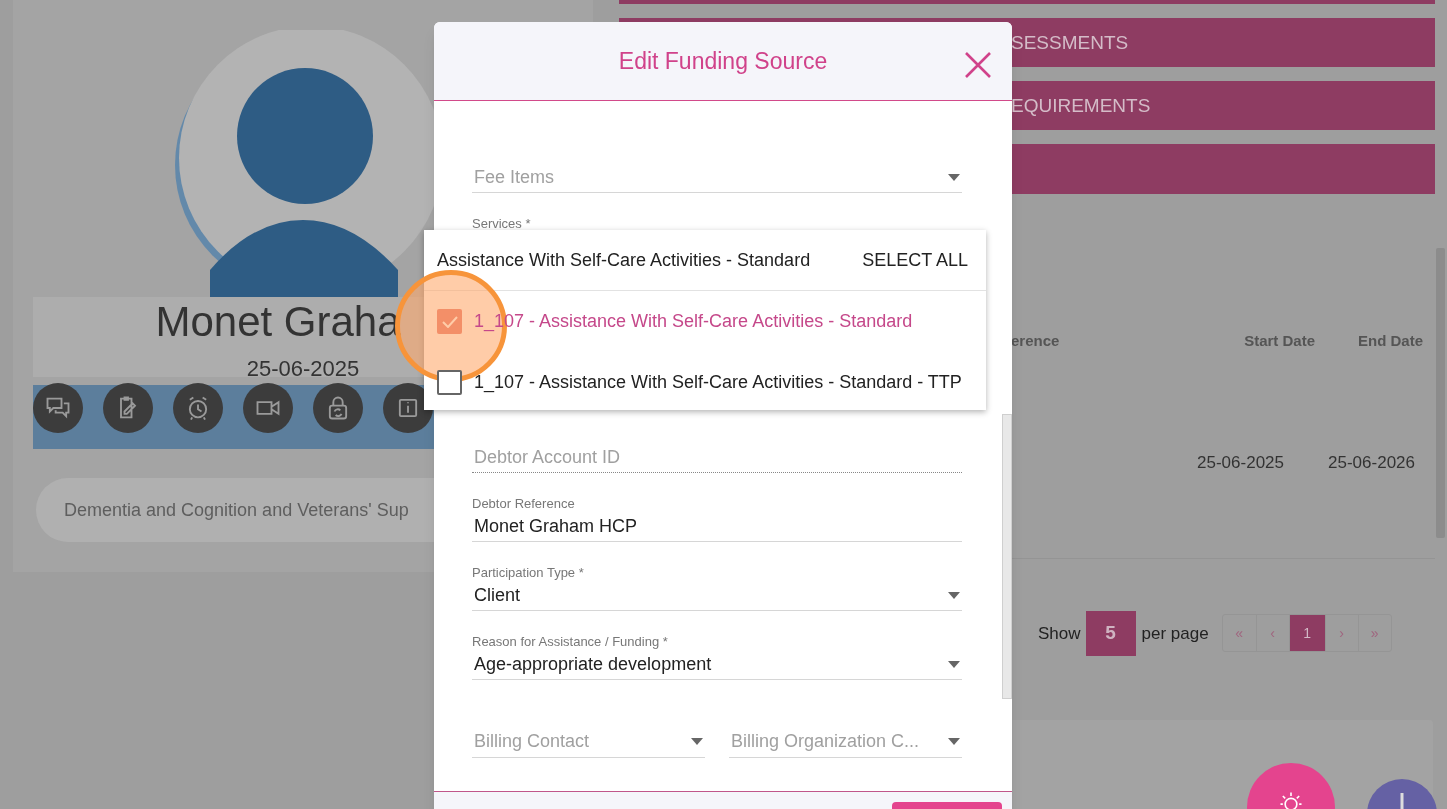  I want to click on select-field: Fee Items, so click(717, 178).